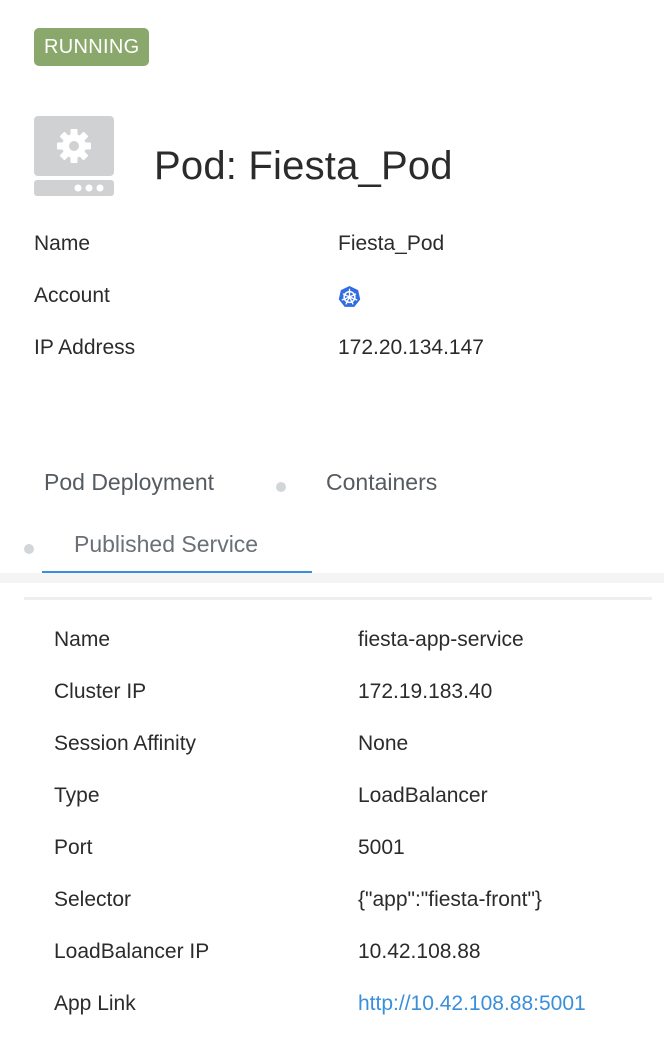 The width and height of the screenshot is (664, 1058). Describe the element at coordinates (95, 1003) in the screenshot. I see `service-label: App Link` at that location.